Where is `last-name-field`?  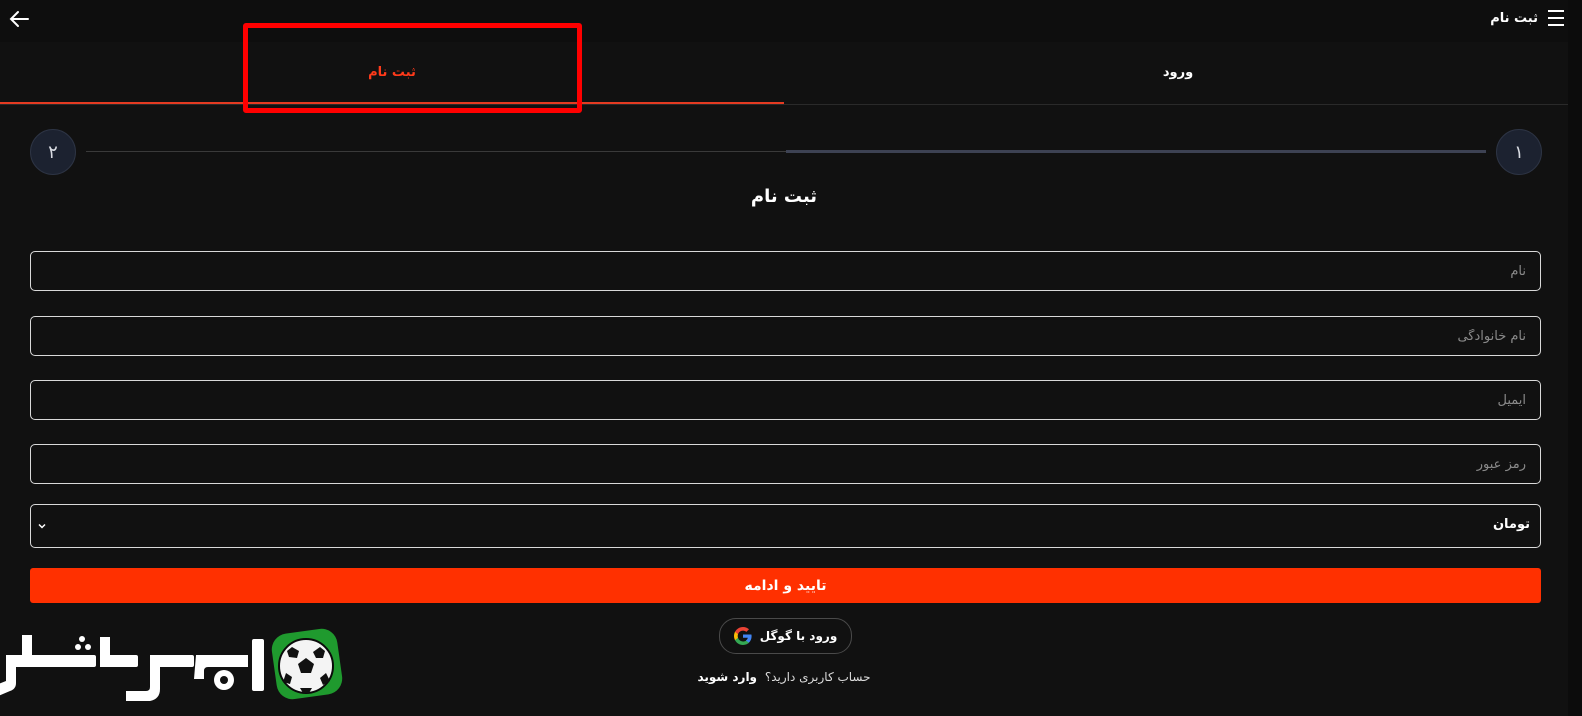
last-name-field is located at coordinates (785, 336).